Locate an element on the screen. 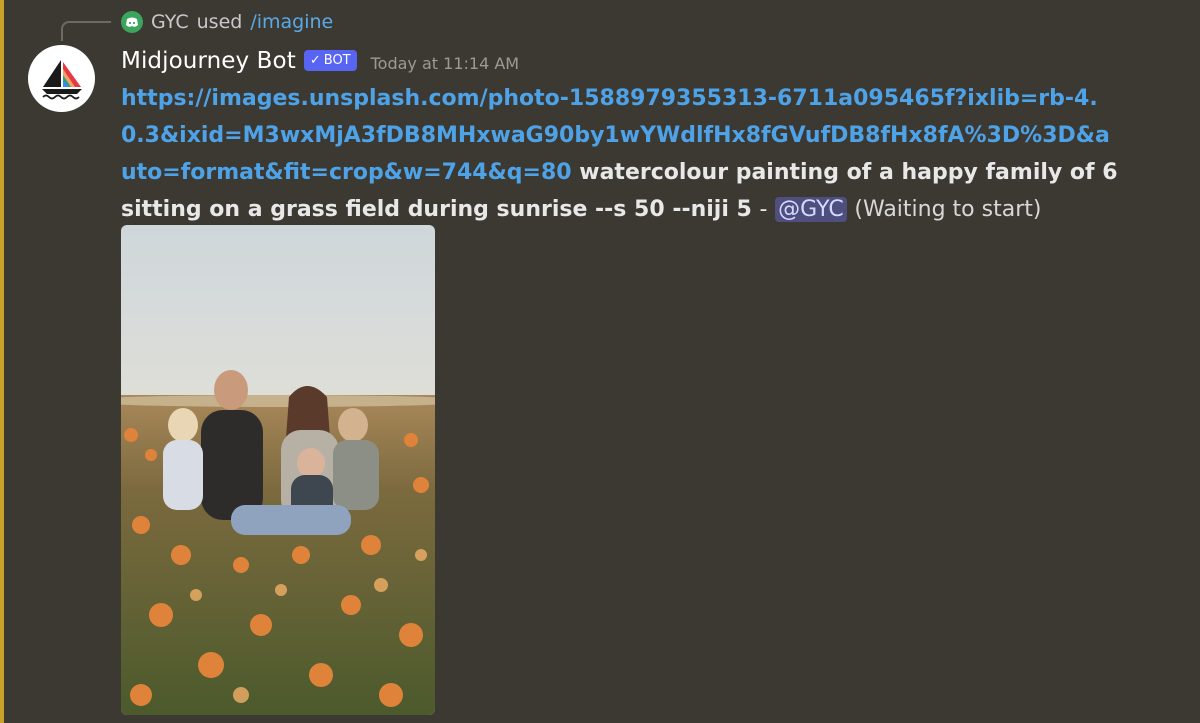 This screenshot has height=723, width=1200. reply-command: /imagine is located at coordinates (291, 22).